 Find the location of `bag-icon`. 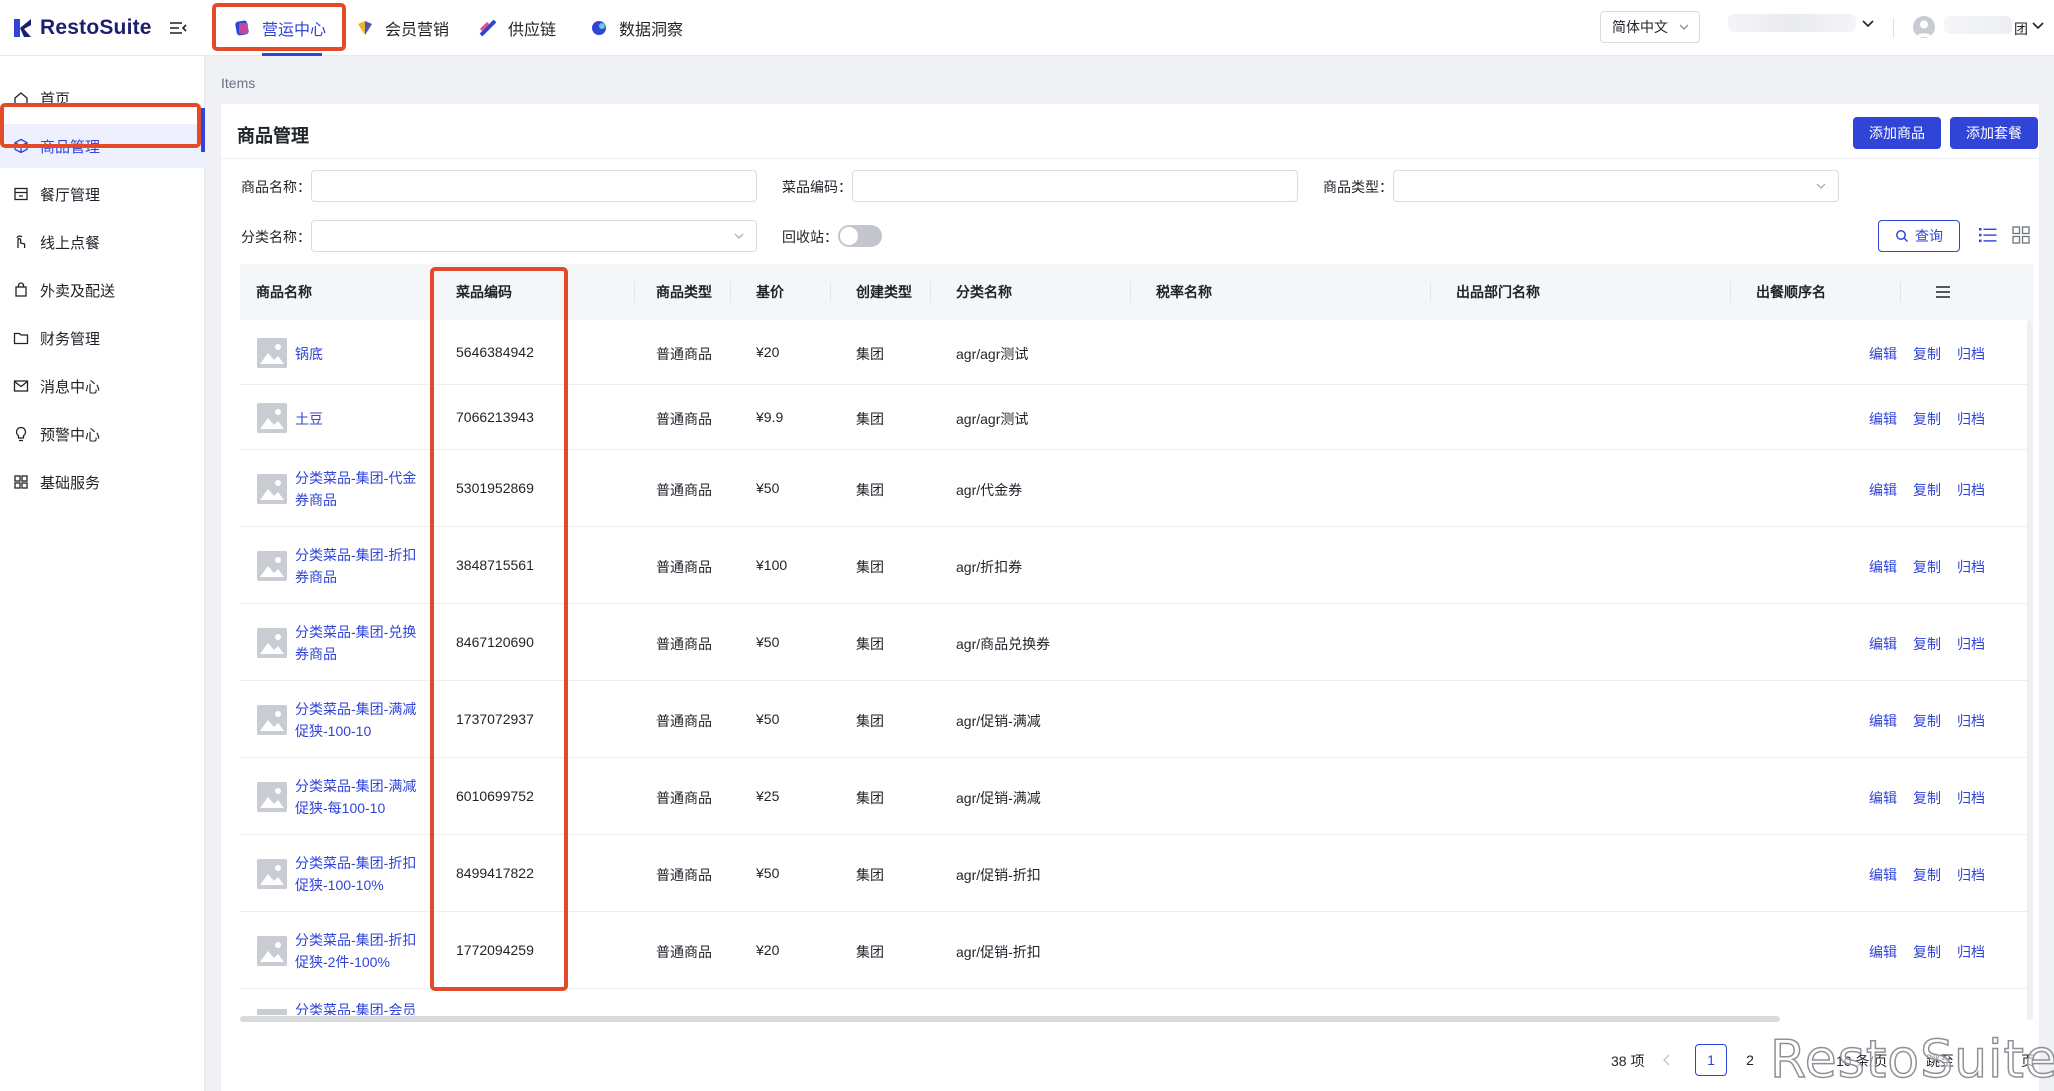

bag-icon is located at coordinates (21, 289).